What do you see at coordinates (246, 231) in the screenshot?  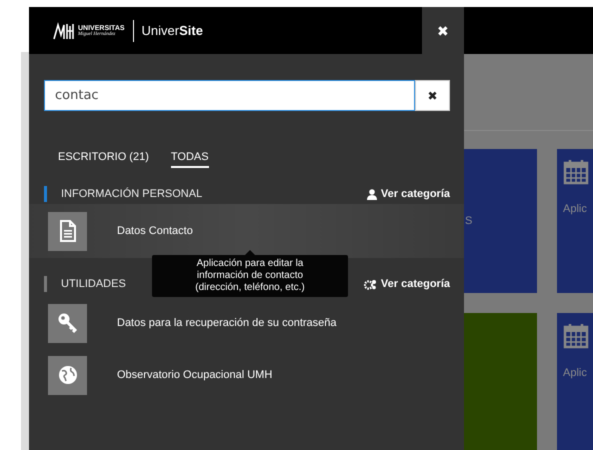 I see `app-list-item: Datos Contacto` at bounding box center [246, 231].